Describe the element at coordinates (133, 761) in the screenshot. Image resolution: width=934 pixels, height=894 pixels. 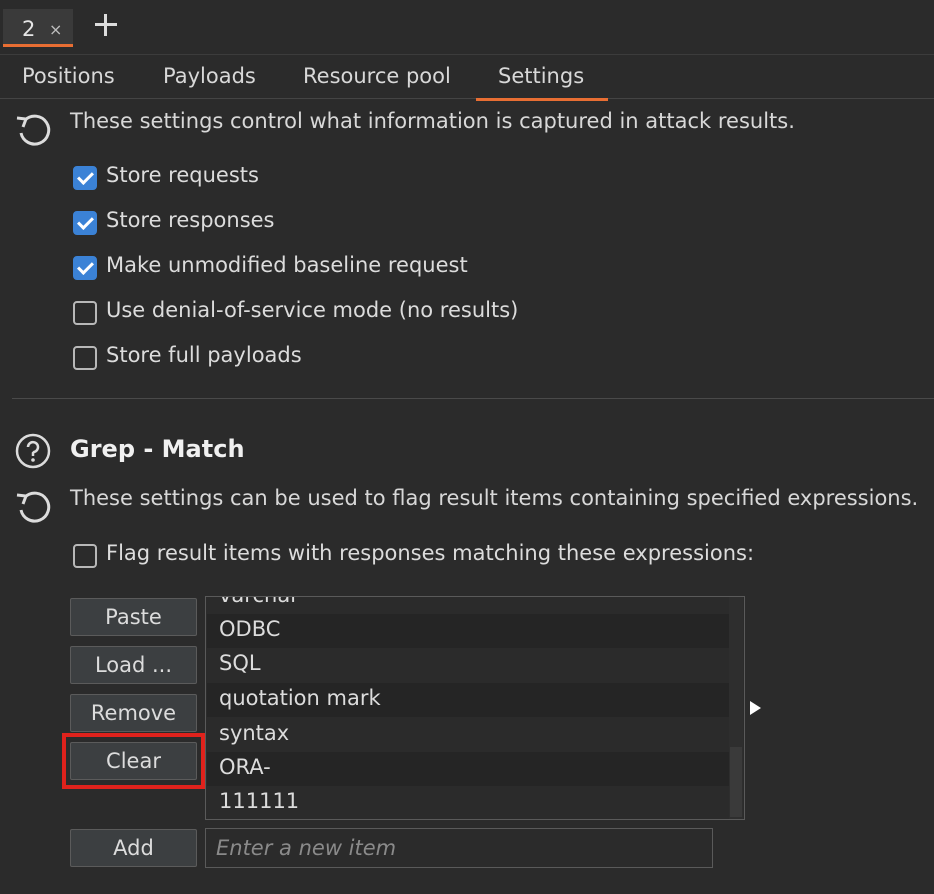
I see `highlight-box` at that location.